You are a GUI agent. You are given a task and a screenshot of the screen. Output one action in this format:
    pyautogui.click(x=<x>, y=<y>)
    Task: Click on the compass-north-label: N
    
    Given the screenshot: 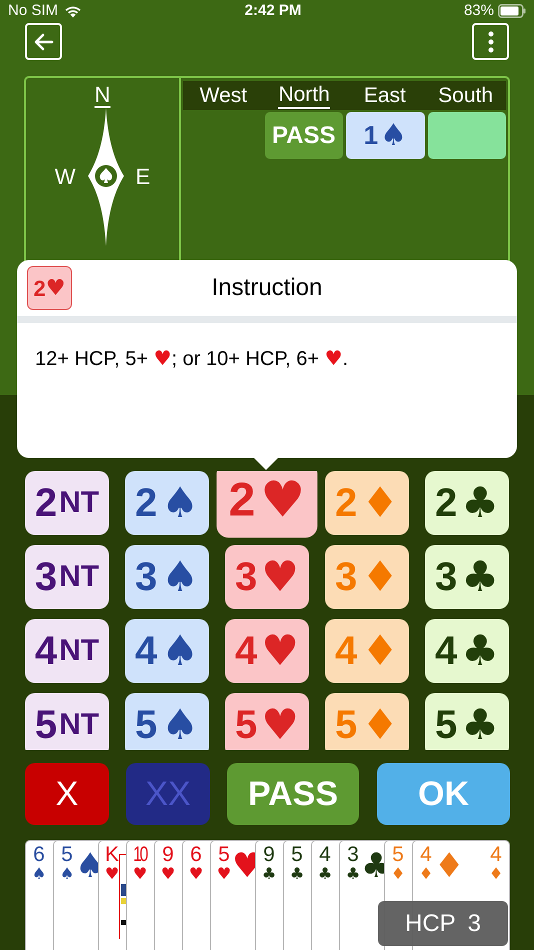 What is the action you would take?
    pyautogui.click(x=102, y=95)
    